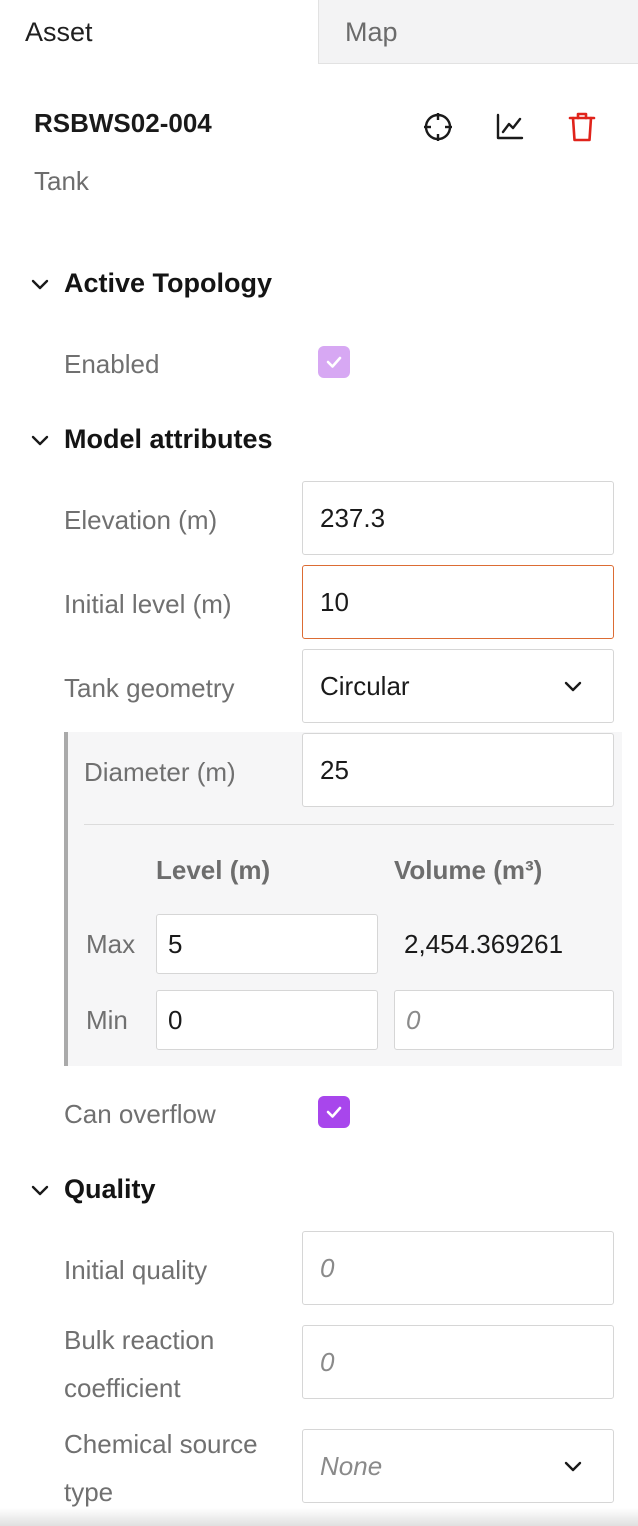 The image size is (638, 1526). I want to click on max-volume-value: 2,454.369261, so click(484, 944).